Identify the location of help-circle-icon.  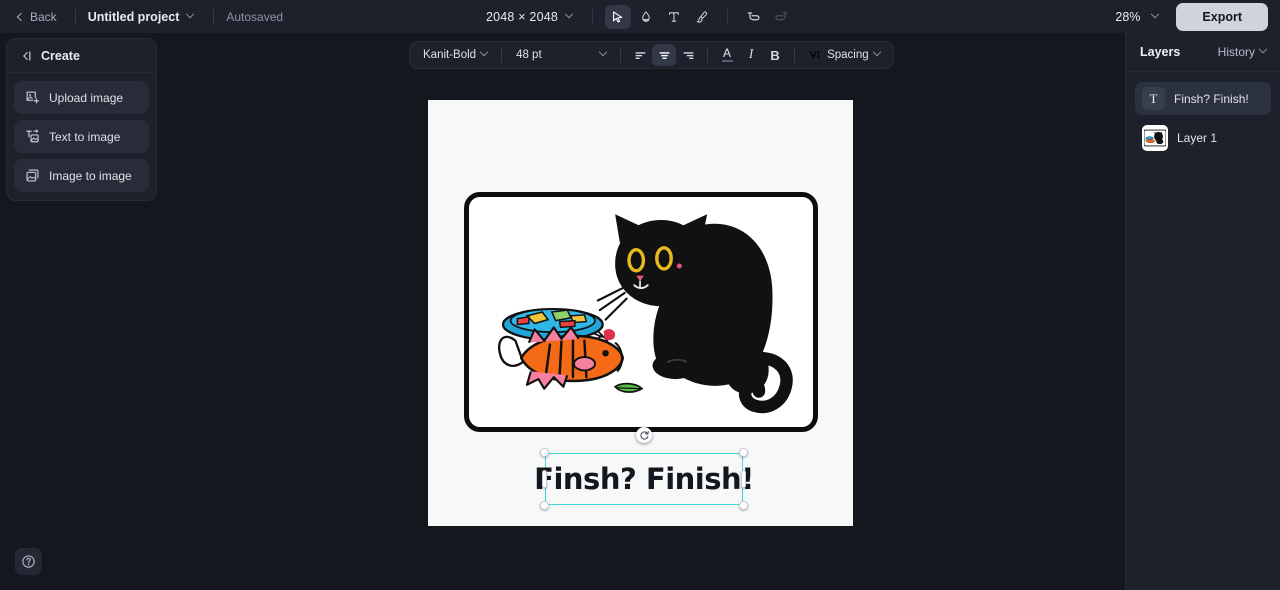
(28, 561).